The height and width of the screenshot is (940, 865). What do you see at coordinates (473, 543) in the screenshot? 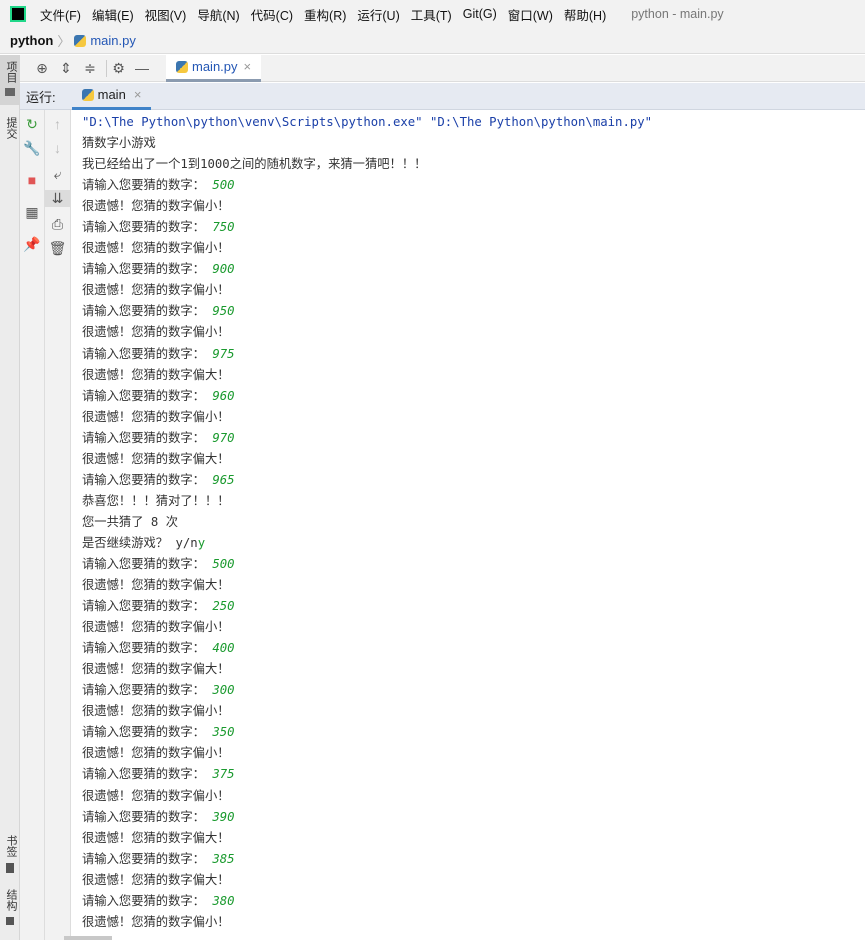
I see `console-line: 是否继续游戏？ y/ny` at bounding box center [473, 543].